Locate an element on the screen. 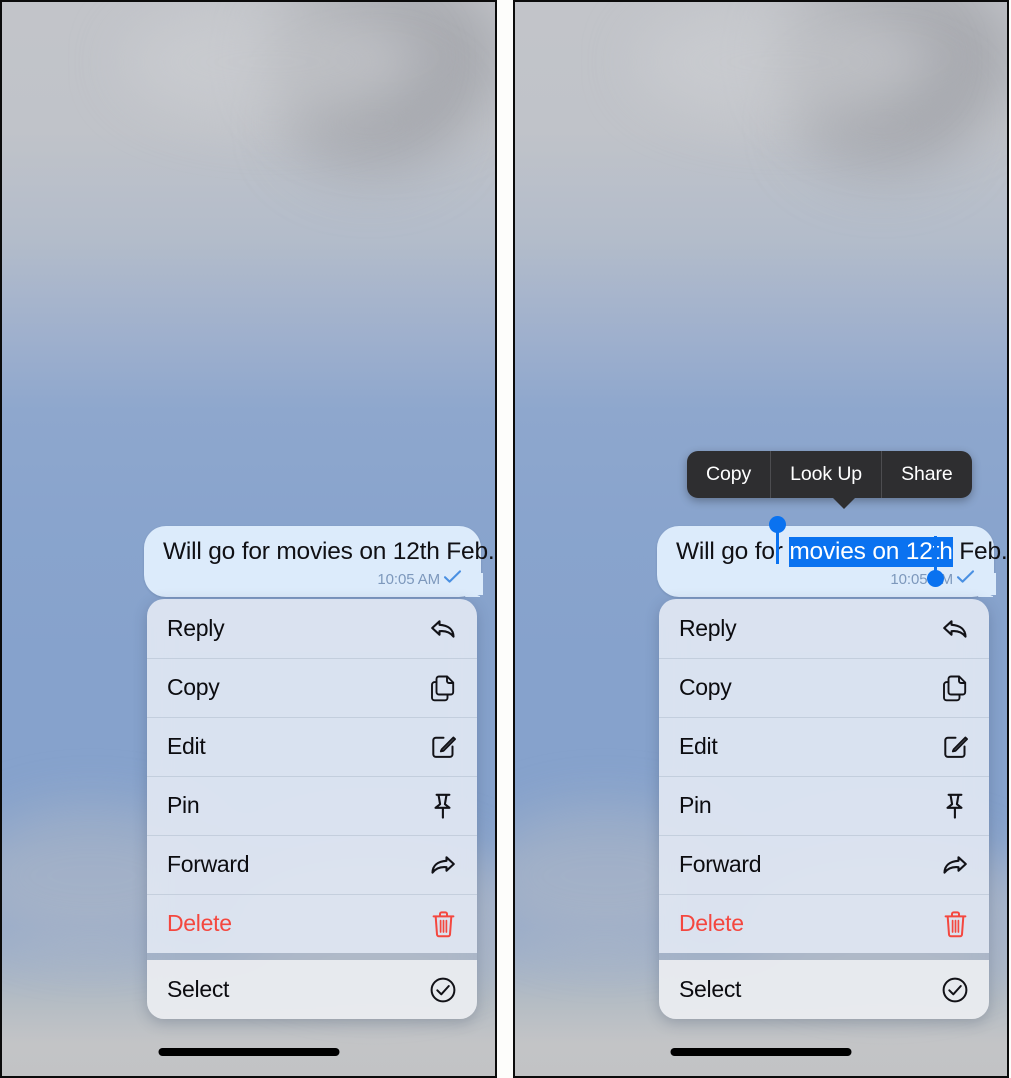 The image size is (1011, 1078). message-timestamp: 10:05 AM is located at coordinates (408, 579).